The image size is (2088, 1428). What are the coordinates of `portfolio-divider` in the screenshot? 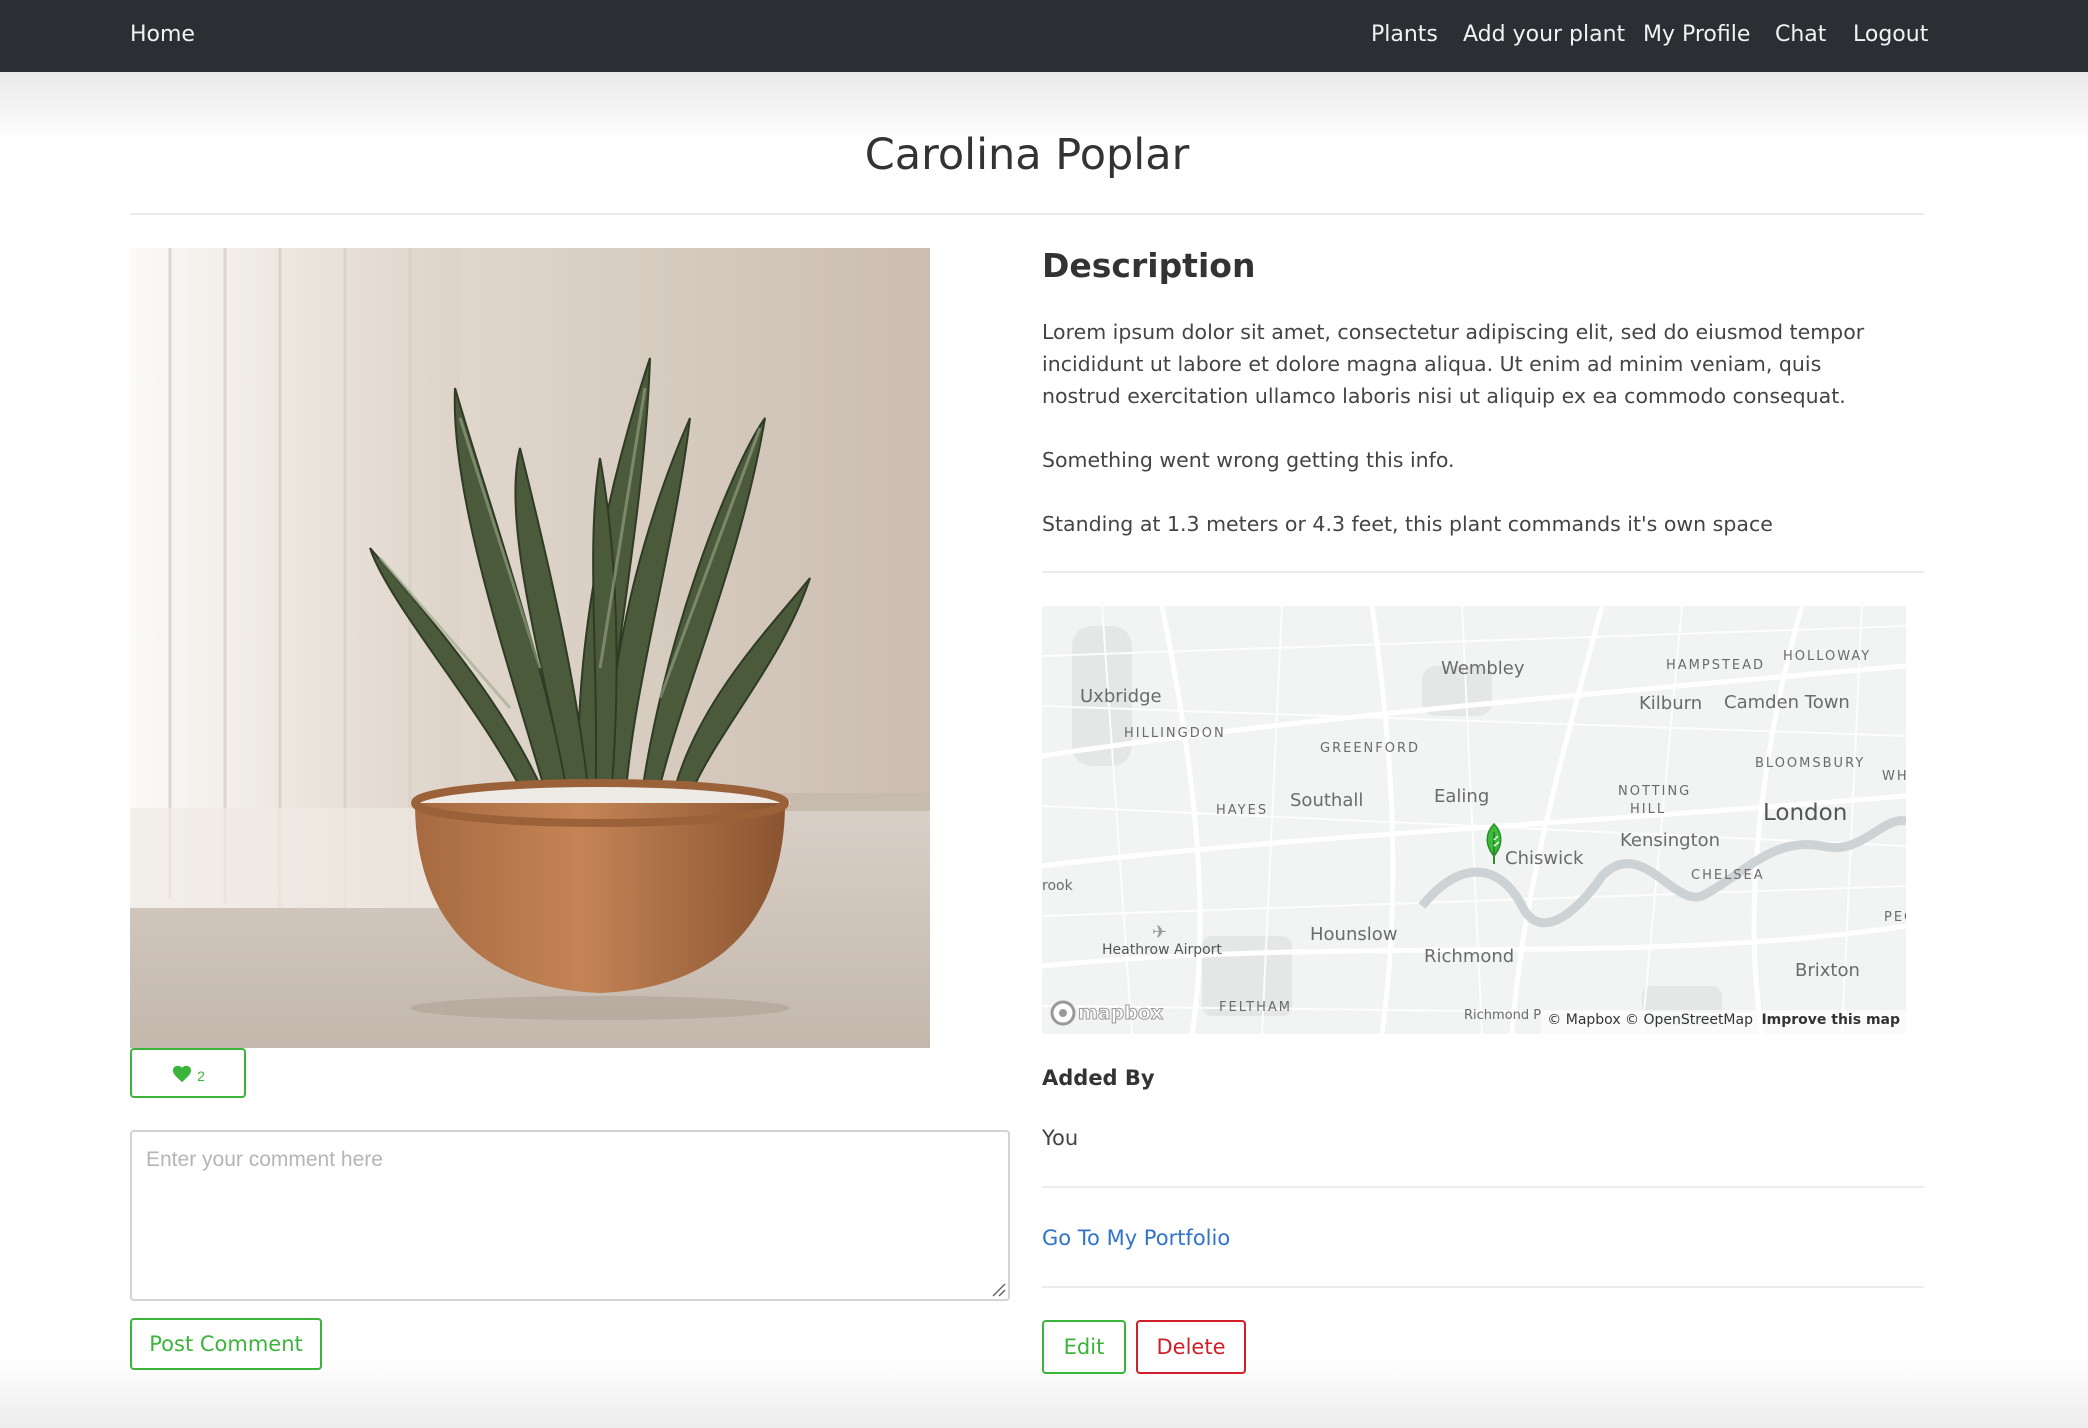 It's located at (1483, 1287).